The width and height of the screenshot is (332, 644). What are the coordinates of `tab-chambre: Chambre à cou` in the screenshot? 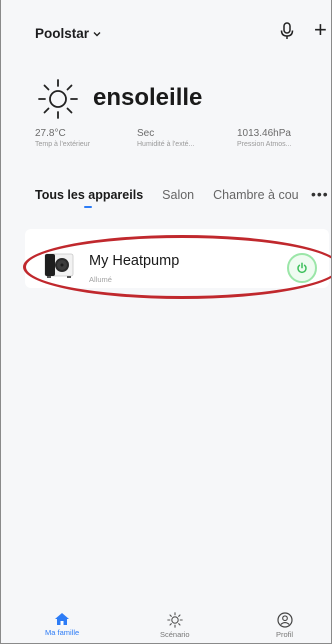 It's located at (255, 195).